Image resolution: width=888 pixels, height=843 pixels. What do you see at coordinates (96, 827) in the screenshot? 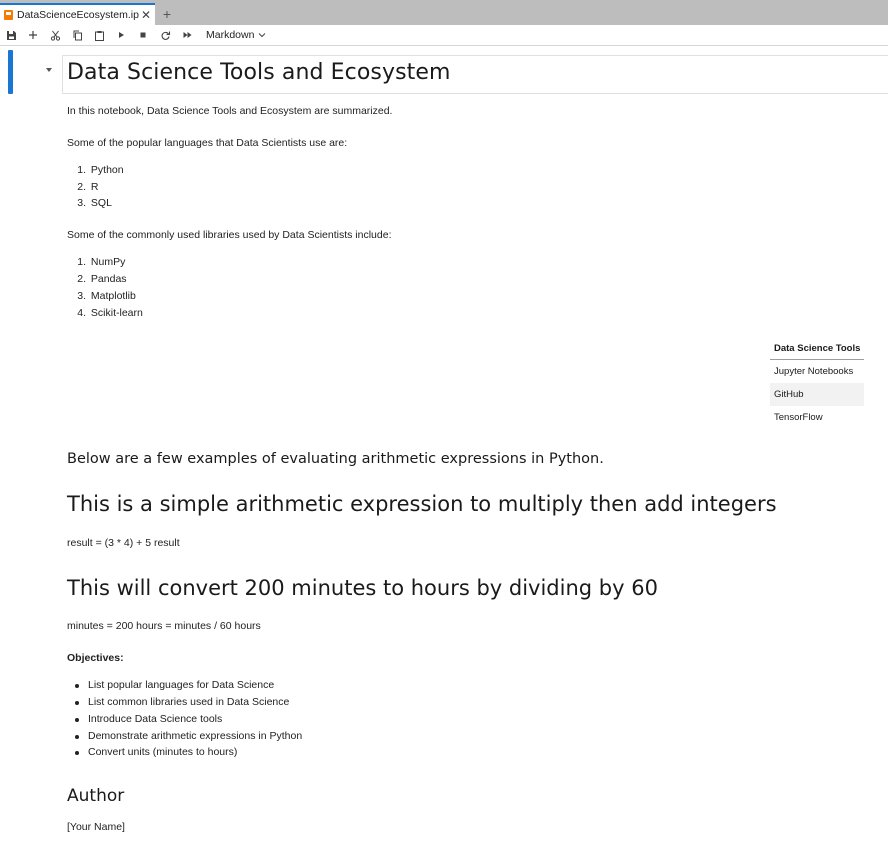
I see `author-name: [Your Name]` at bounding box center [96, 827].